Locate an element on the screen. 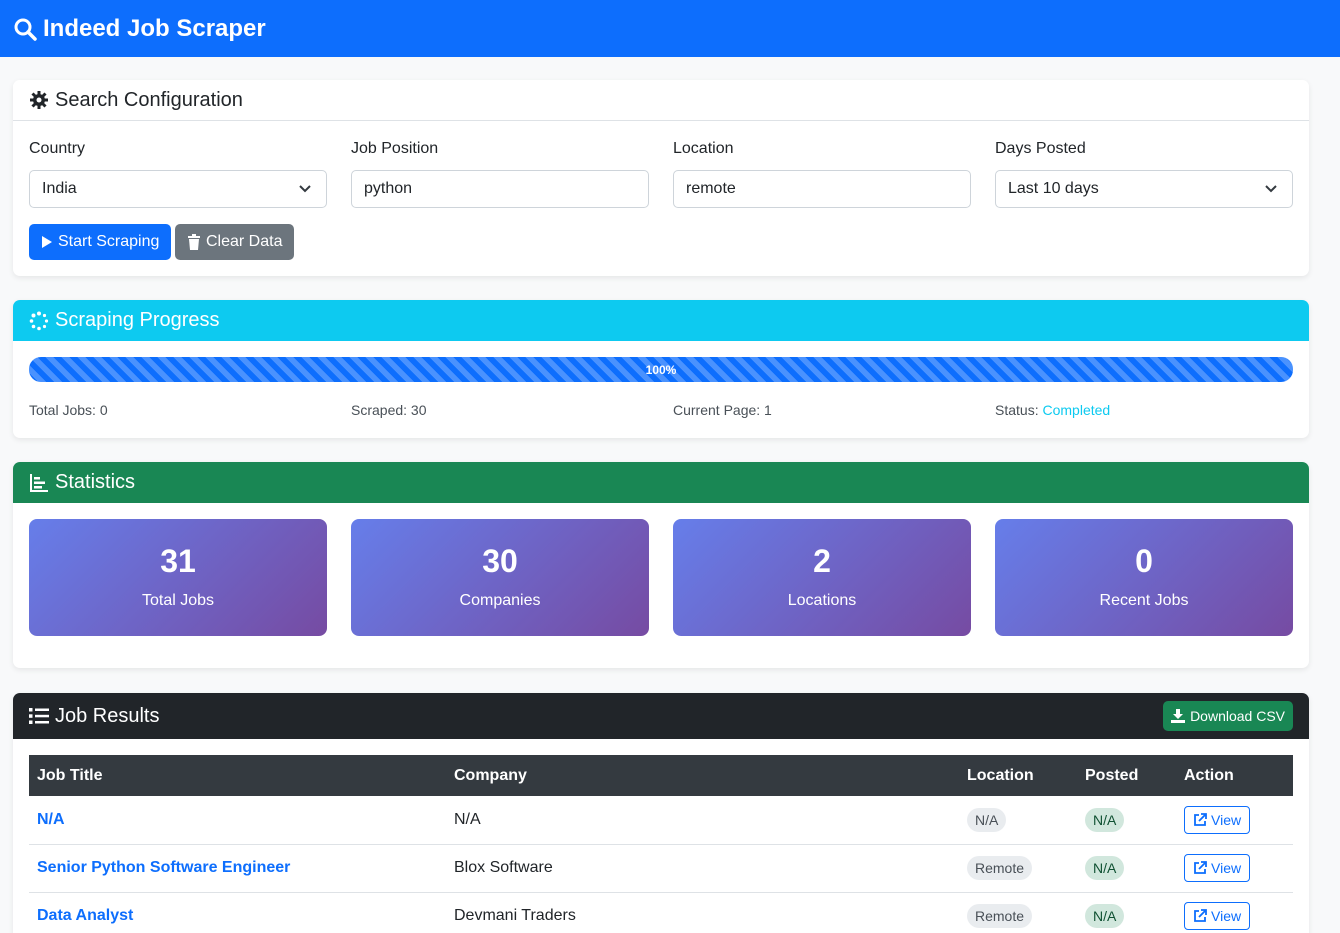 This screenshot has width=1340, height=933. spinner-icon is located at coordinates (39, 320).